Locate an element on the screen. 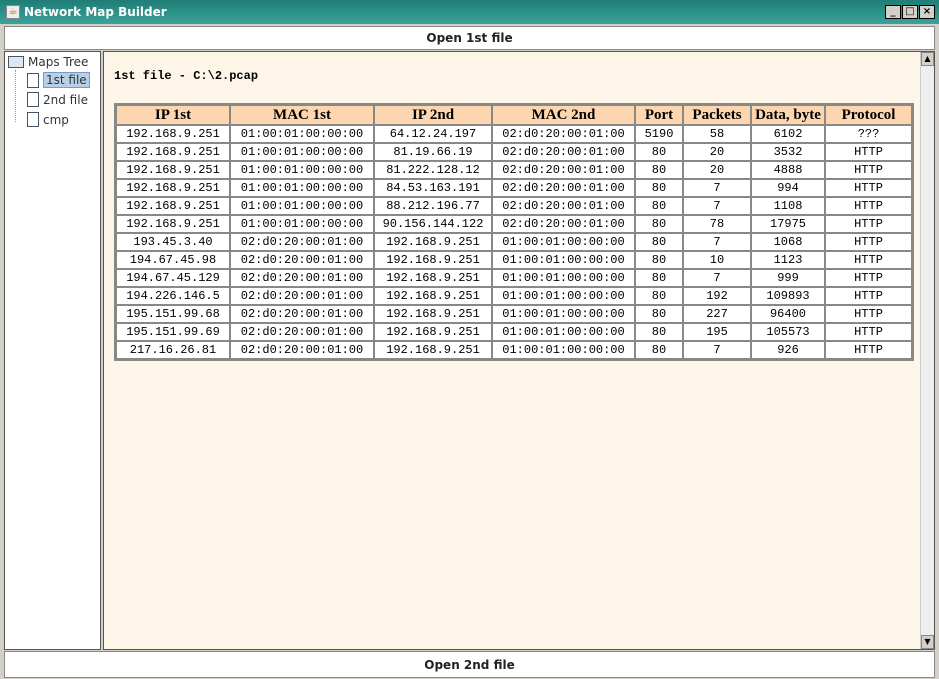 The image size is (939, 679). tree-root: Maps Tree is located at coordinates (48, 62).